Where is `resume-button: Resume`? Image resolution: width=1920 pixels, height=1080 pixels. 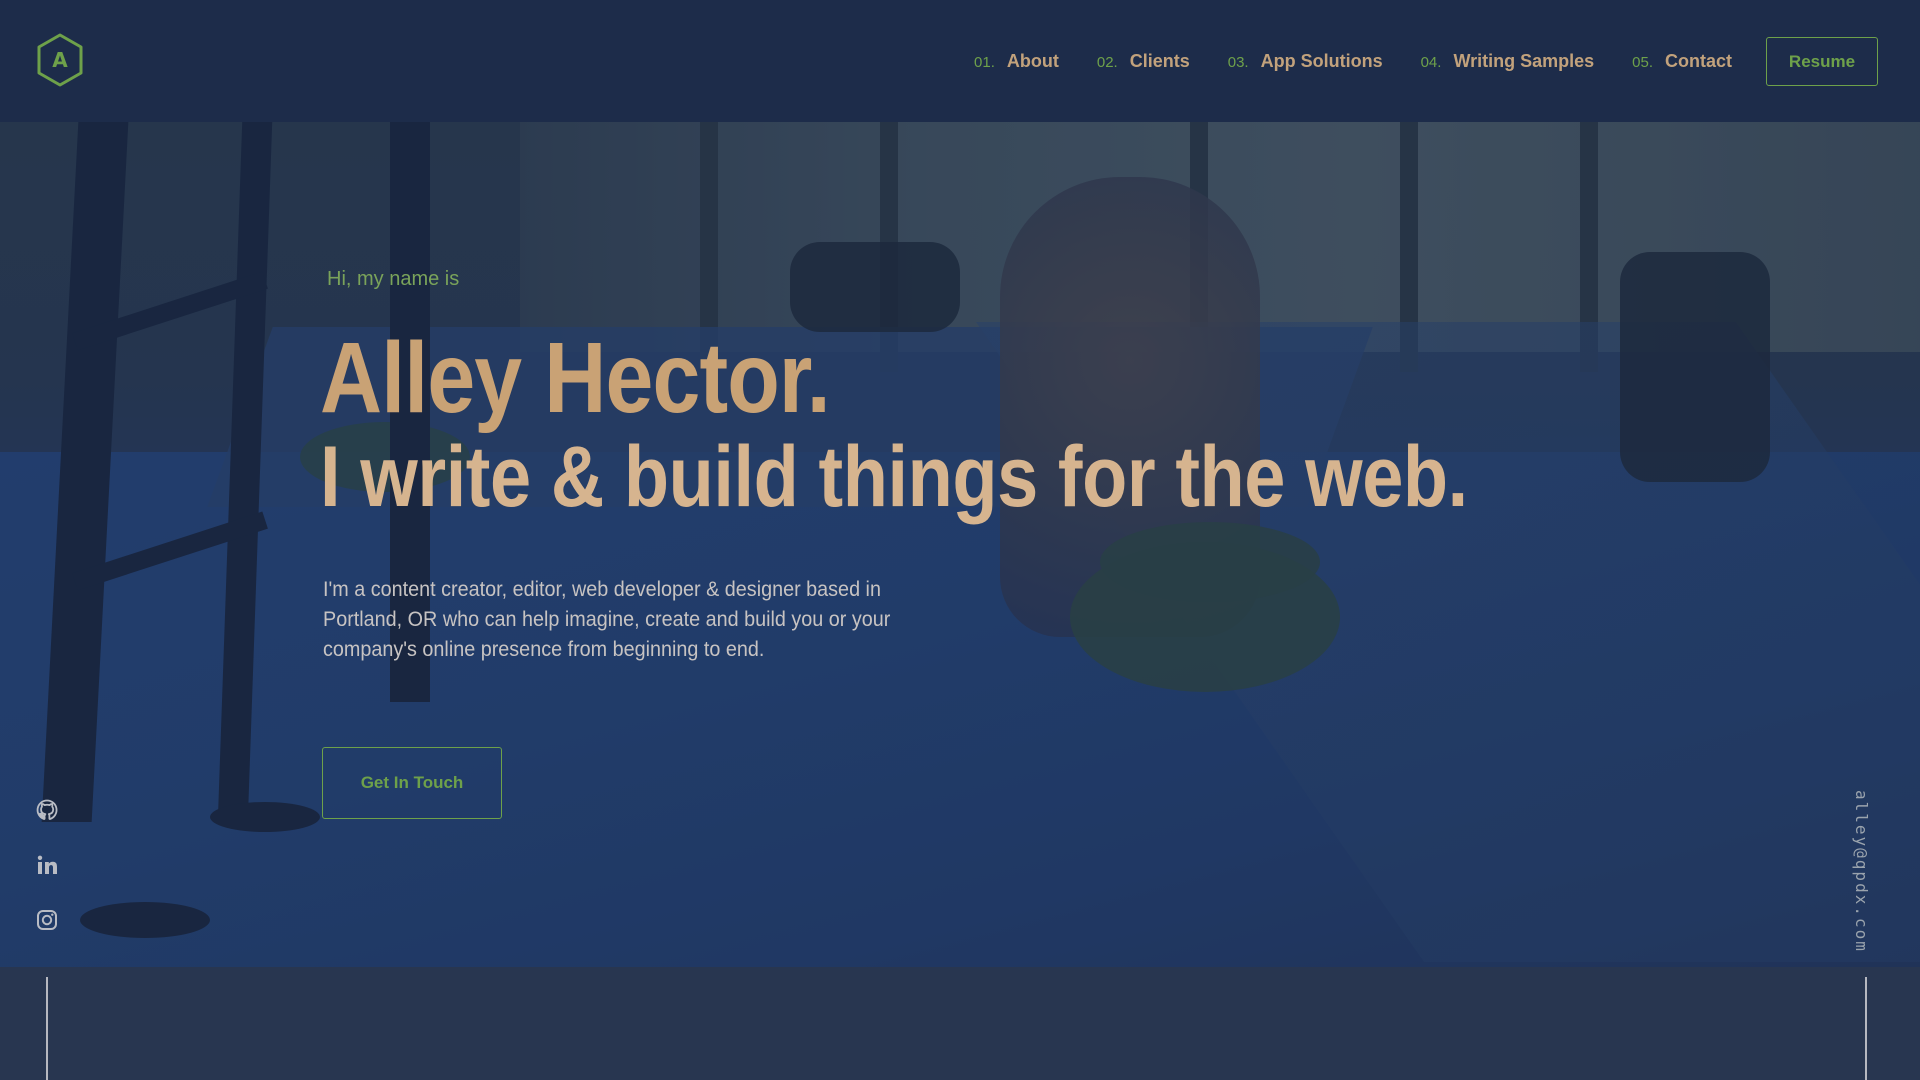
resume-button: Resume is located at coordinates (1822, 61).